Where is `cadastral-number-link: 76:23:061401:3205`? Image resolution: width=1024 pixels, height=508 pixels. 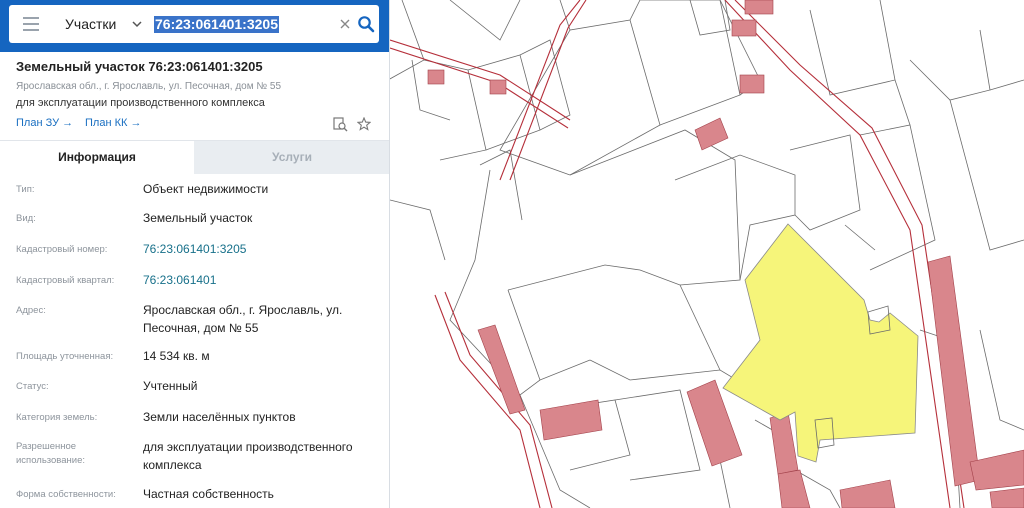 cadastral-number-link: 76:23:061401:3205 is located at coordinates (260, 249).